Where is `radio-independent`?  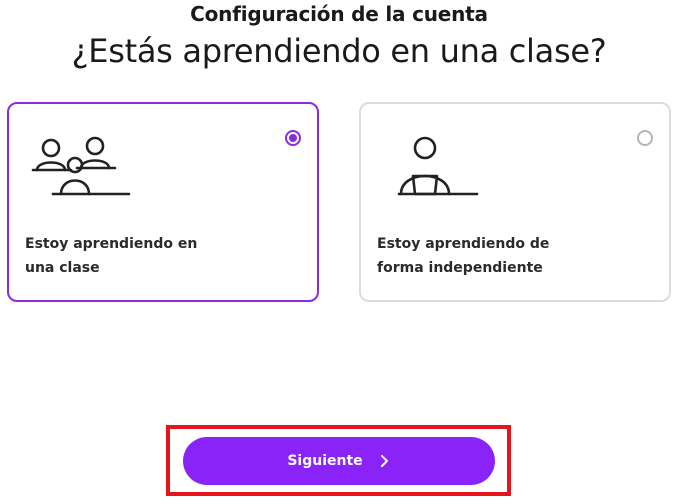
radio-independent is located at coordinates (645, 138).